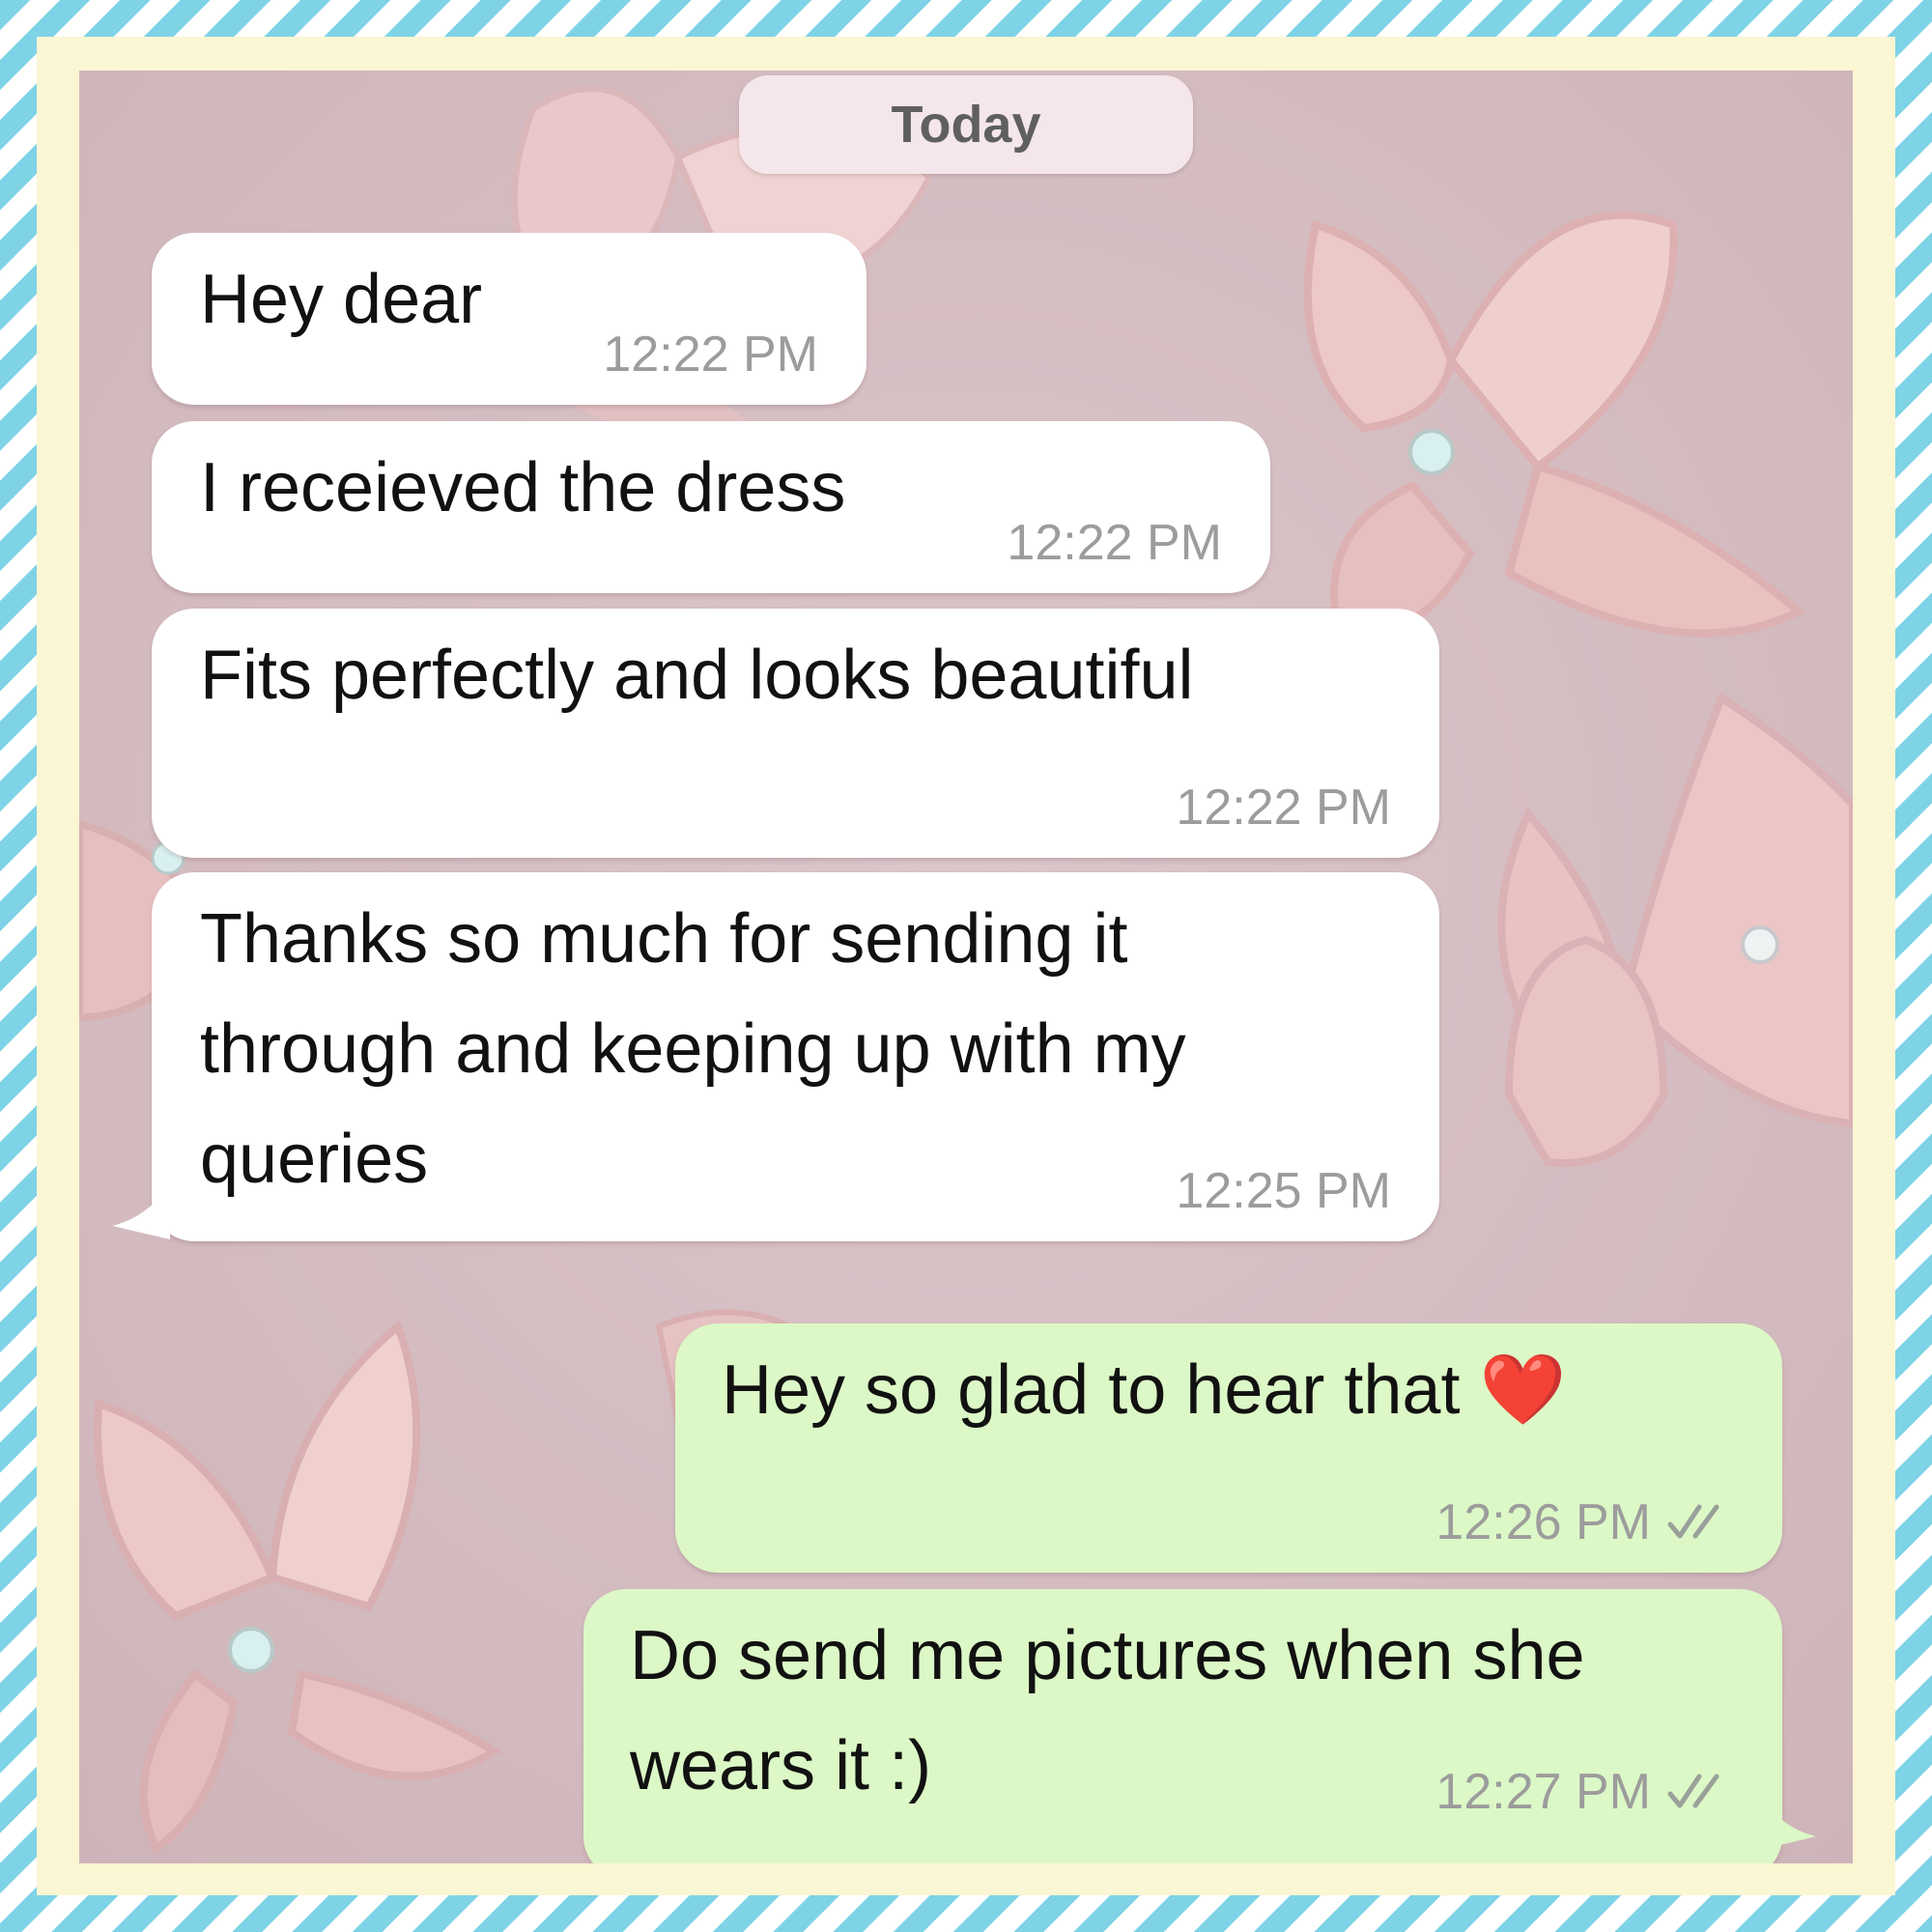 The image size is (1932, 1932). I want to click on message-meta: 12:25 PM, so click(1283, 1191).